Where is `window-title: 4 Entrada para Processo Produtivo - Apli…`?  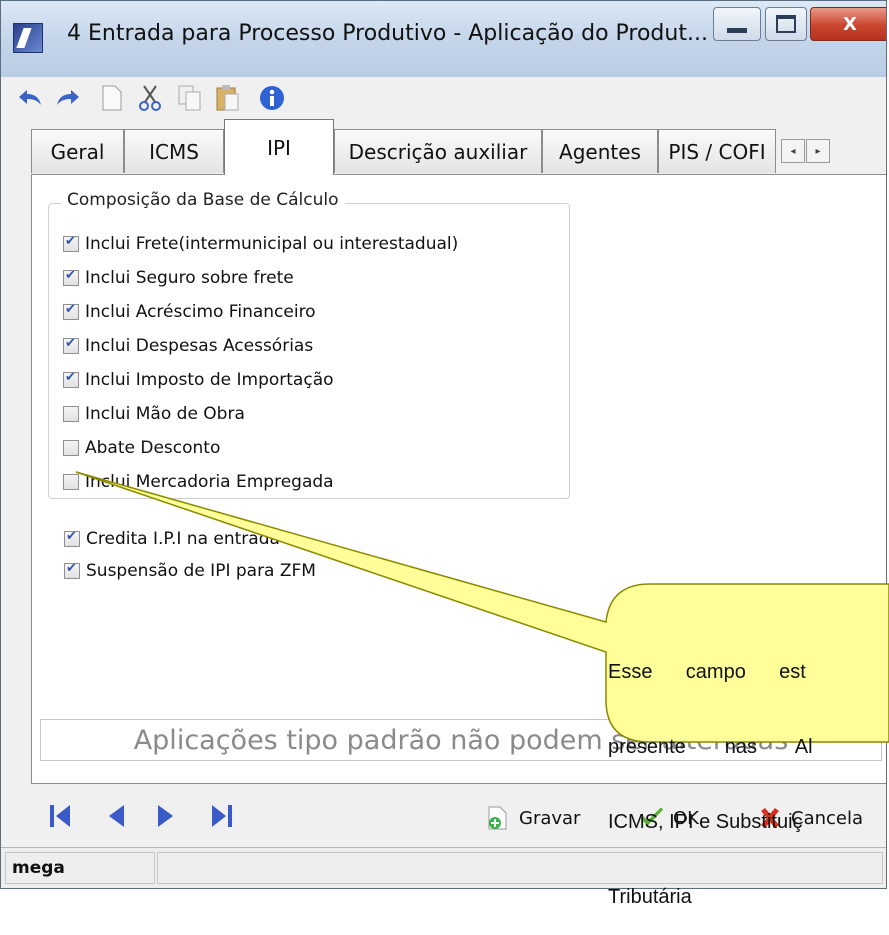
window-title: 4 Entrada para Processo Produtivo - Apli… is located at coordinates (387, 33).